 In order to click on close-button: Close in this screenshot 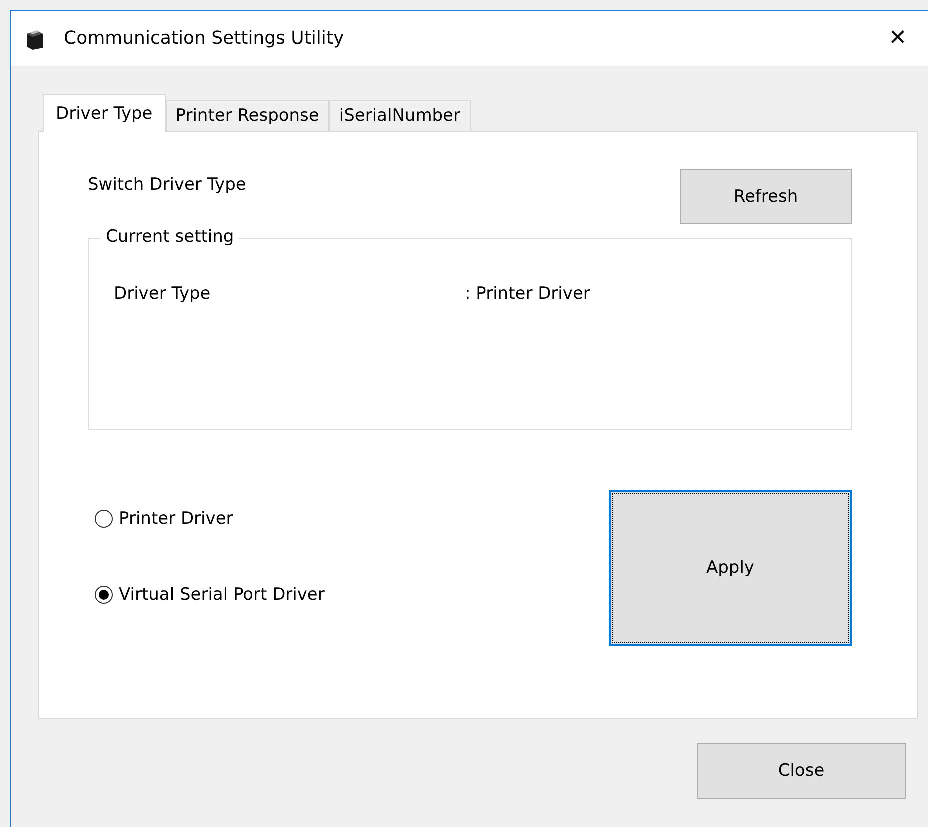, I will do `click(801, 771)`.